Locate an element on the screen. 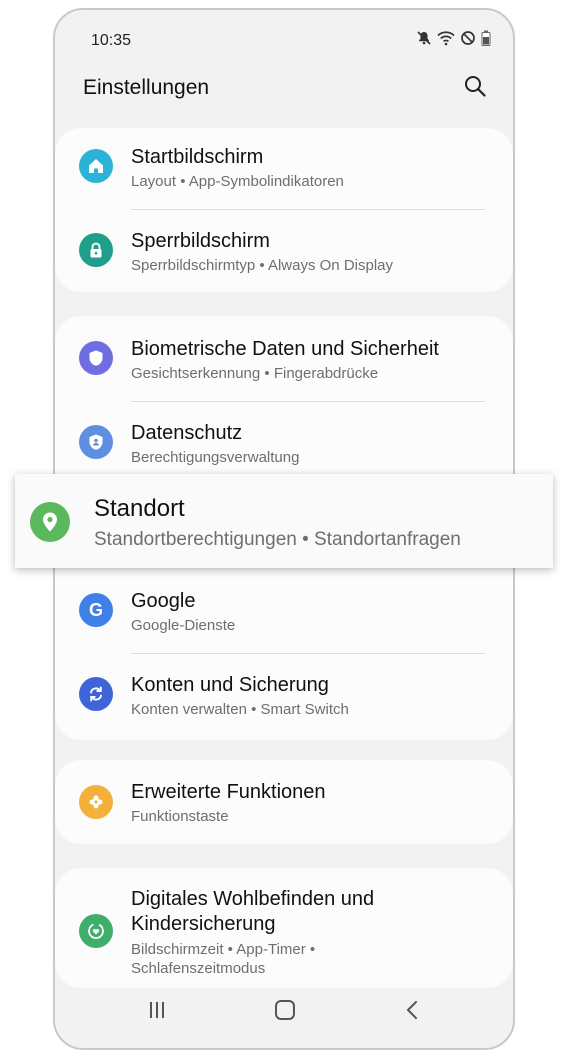 The image size is (568, 1058). settings-item-subtitle: Berechtigungsverwaltung is located at coordinates (215, 457).